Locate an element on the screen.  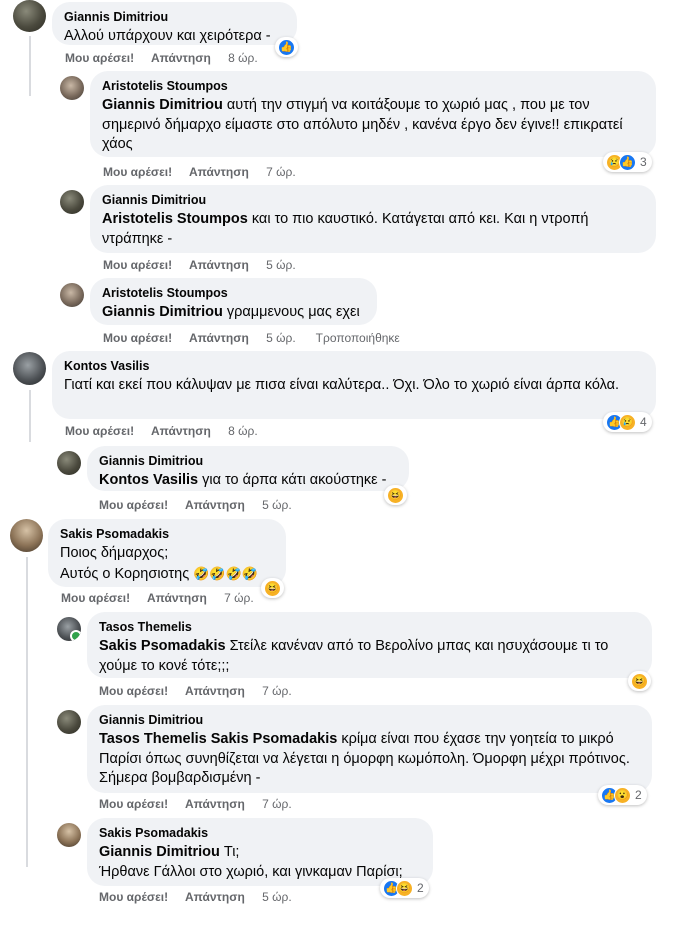
reaction-summary: 👍 is located at coordinates (286, 47).